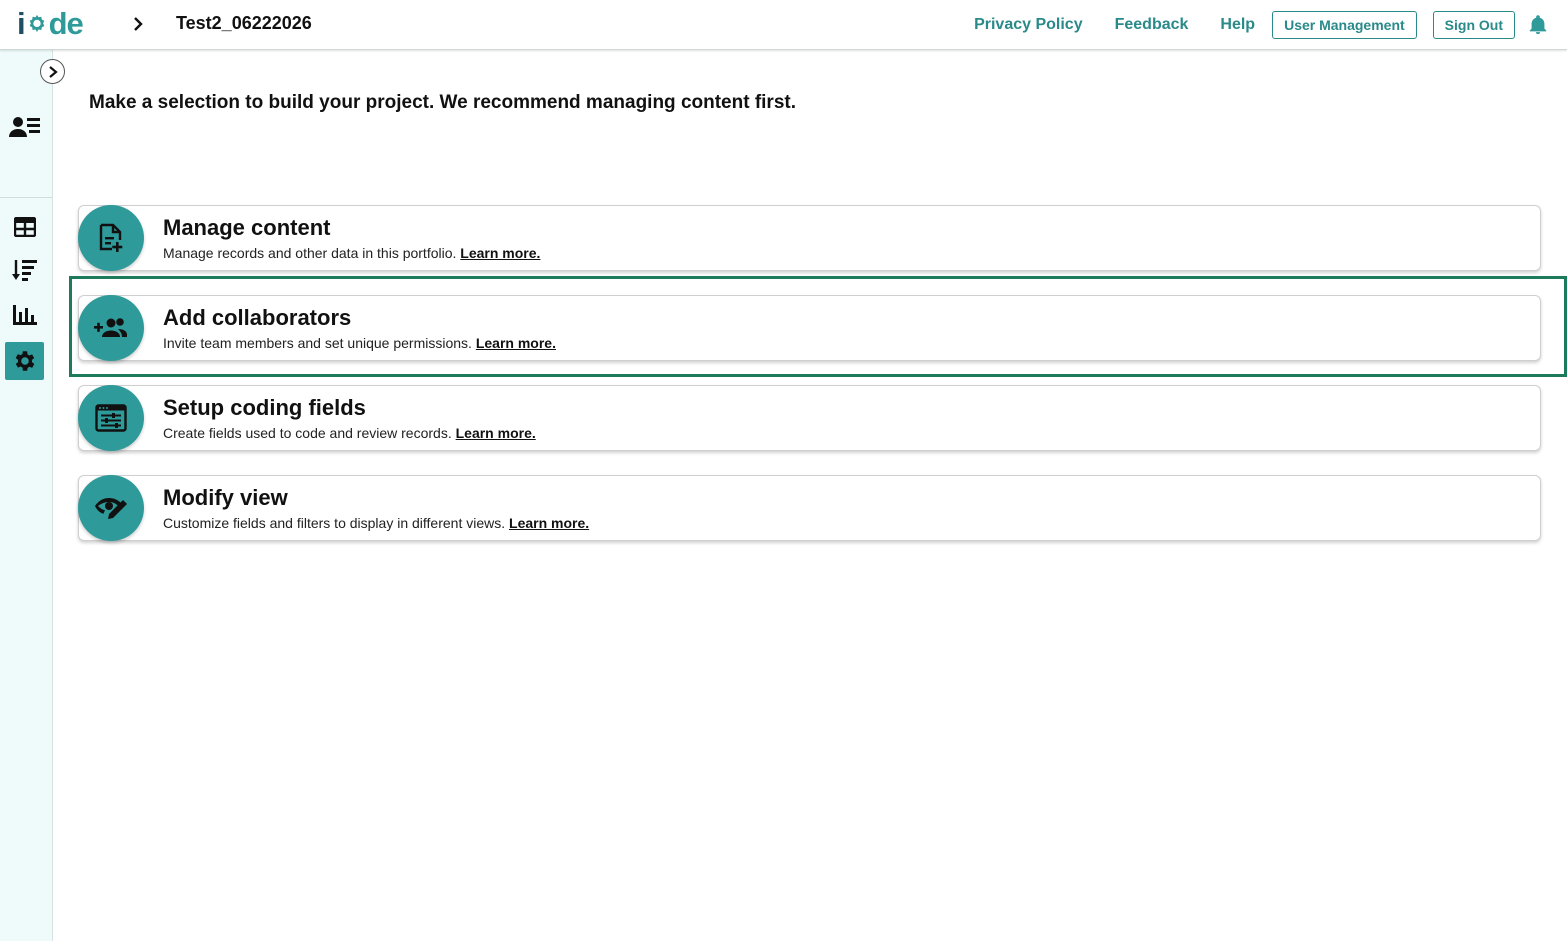 The width and height of the screenshot is (1567, 941). What do you see at coordinates (244, 23) in the screenshot?
I see `project-title: Test2_06222026` at bounding box center [244, 23].